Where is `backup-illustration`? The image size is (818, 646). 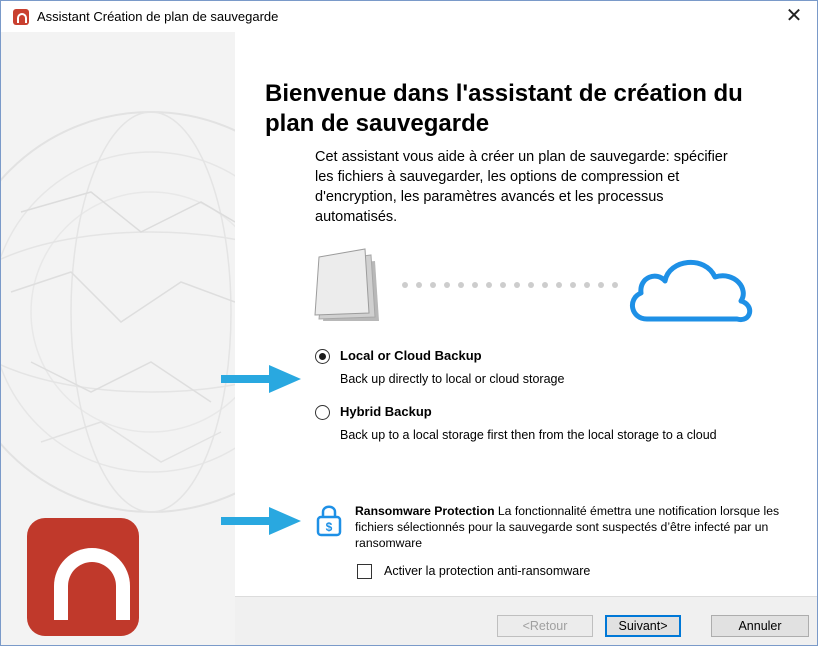 backup-illustration is located at coordinates (533, 285).